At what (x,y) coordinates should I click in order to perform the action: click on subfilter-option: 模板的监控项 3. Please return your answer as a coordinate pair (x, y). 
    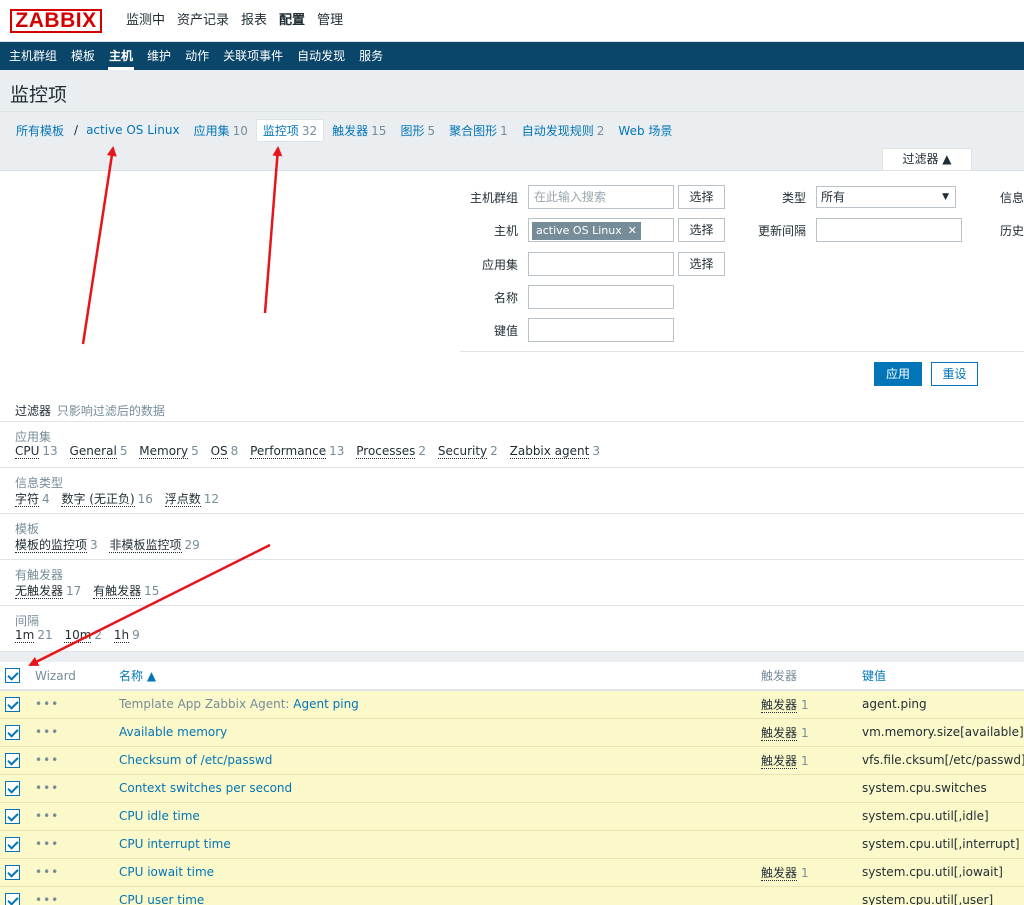
    Looking at the image, I should click on (56, 545).